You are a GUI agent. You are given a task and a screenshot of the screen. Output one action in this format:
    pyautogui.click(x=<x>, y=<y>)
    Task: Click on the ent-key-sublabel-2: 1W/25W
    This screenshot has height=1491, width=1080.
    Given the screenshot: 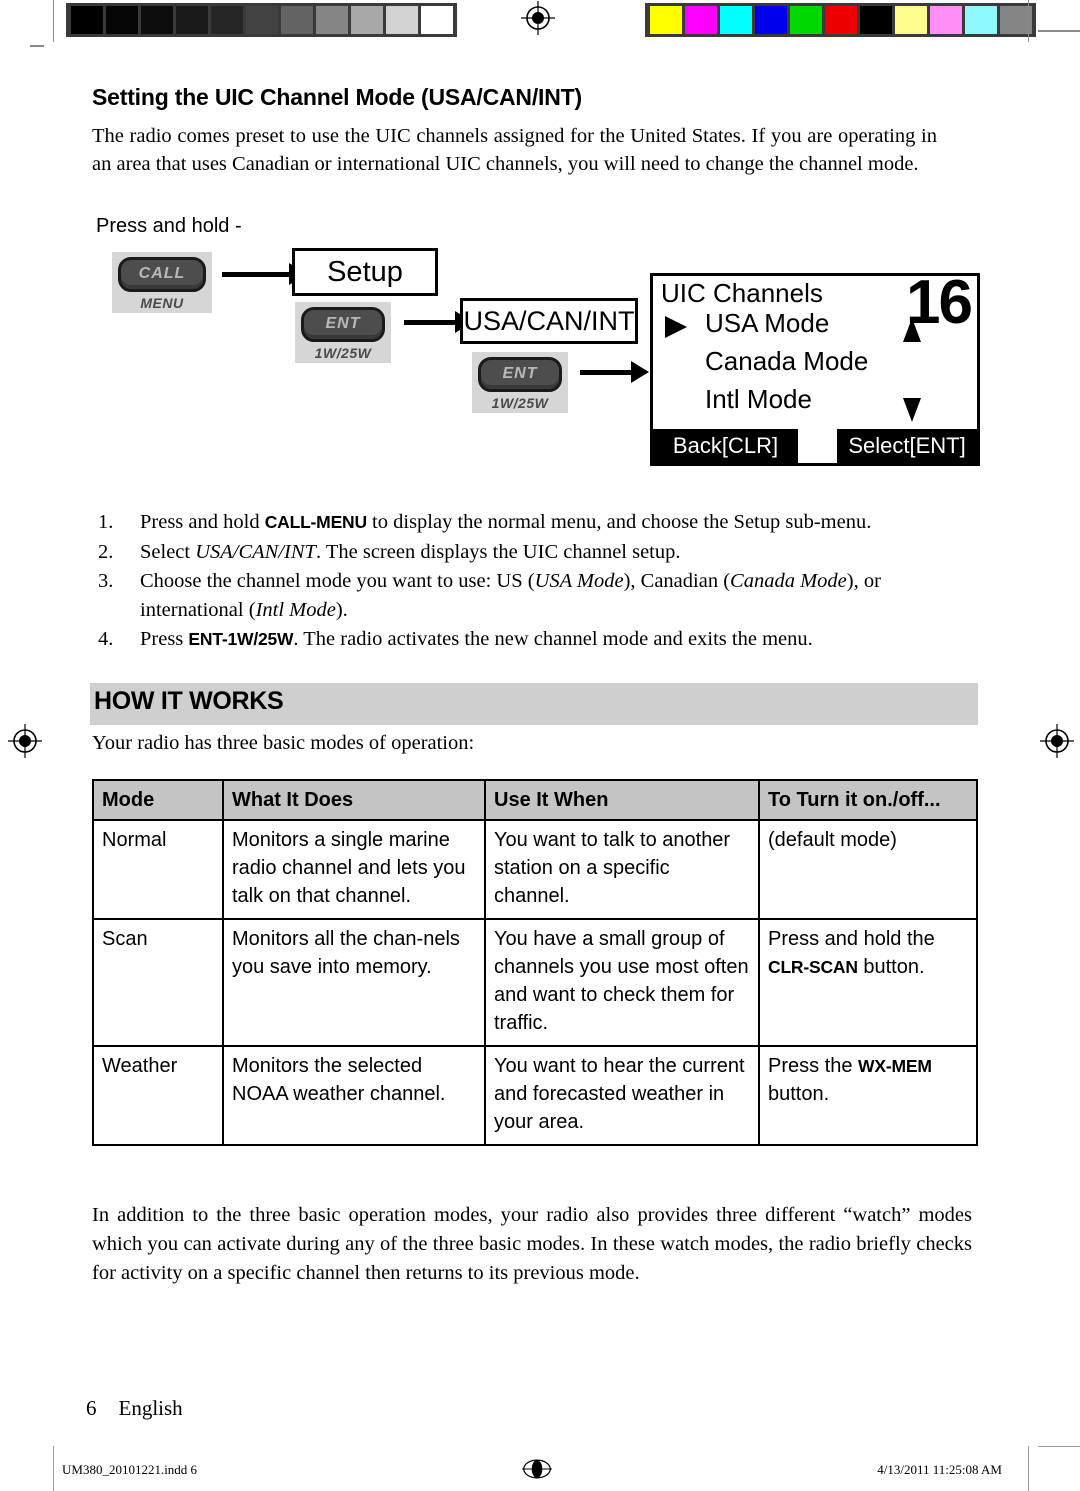 What is the action you would take?
    pyautogui.click(x=520, y=403)
    